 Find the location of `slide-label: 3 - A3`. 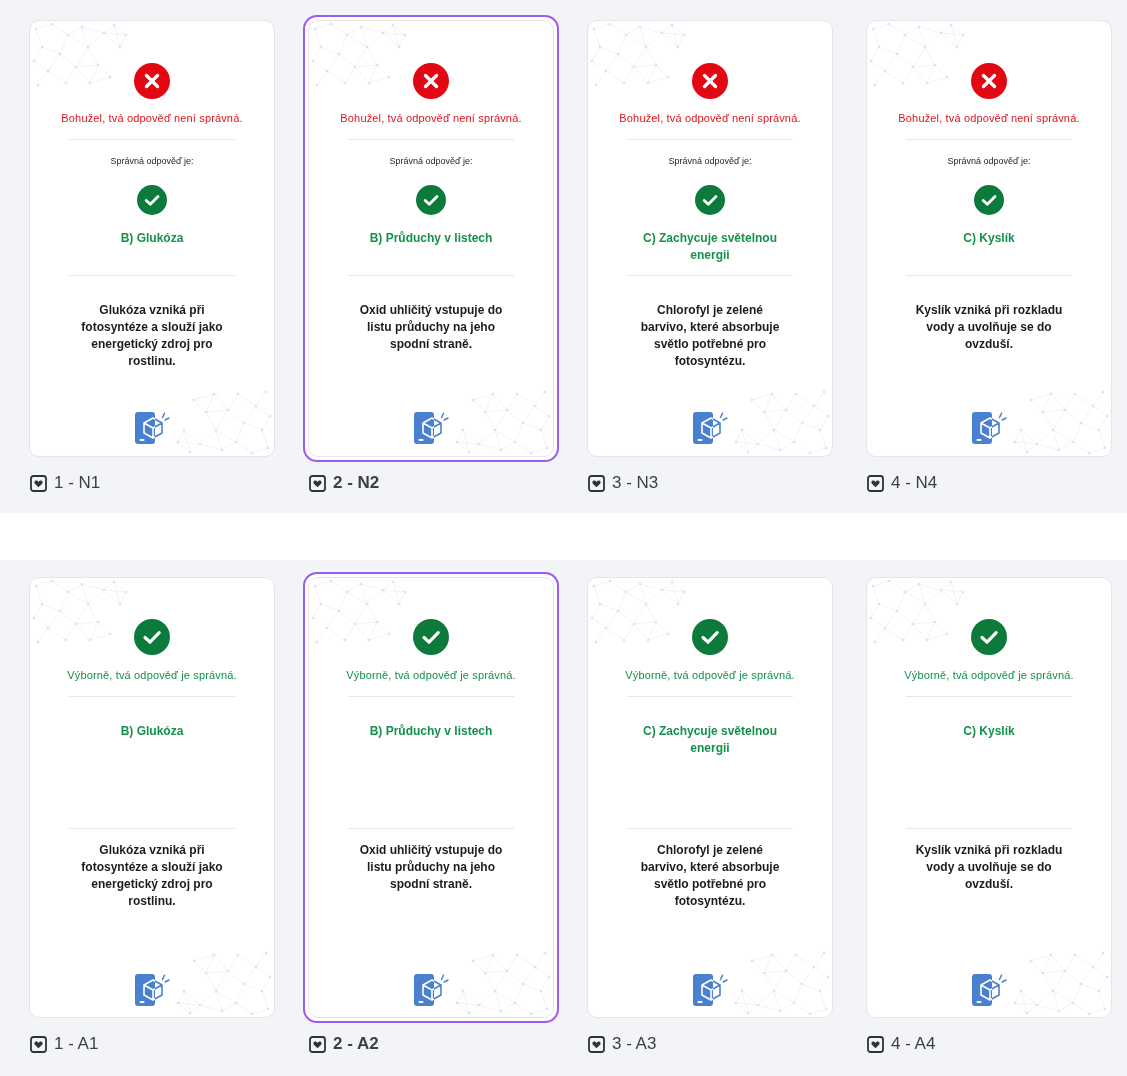

slide-label: 3 - A3 is located at coordinates (634, 1044).